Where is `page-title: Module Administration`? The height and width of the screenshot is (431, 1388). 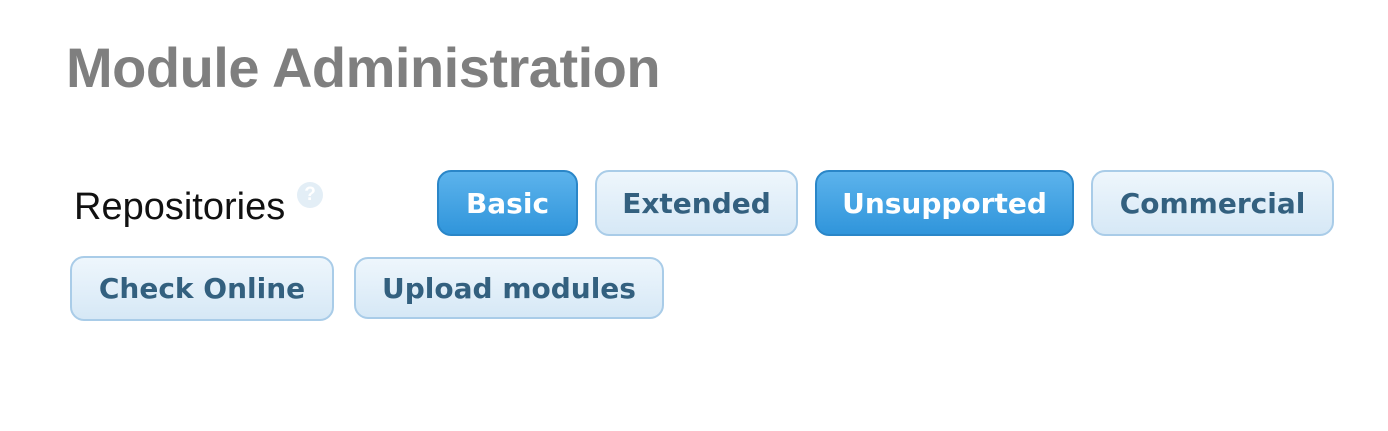 page-title: Module Administration is located at coordinates (363, 67).